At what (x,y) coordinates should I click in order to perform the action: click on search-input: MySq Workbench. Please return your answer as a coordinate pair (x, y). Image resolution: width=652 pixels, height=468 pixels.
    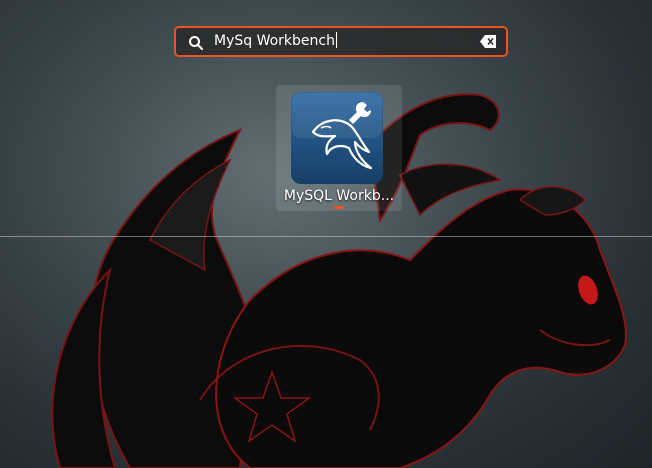
    Looking at the image, I should click on (344, 41).